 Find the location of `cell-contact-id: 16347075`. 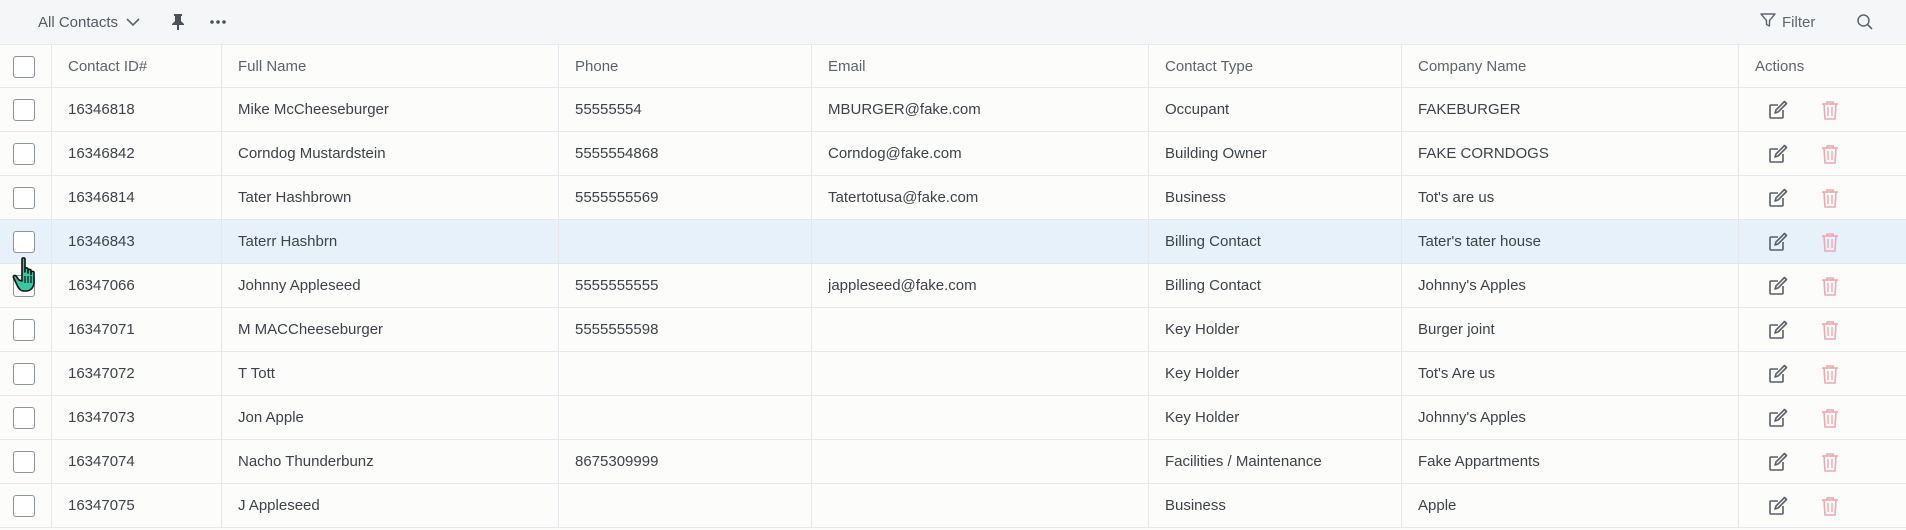

cell-contact-id: 16347075 is located at coordinates (101, 505).